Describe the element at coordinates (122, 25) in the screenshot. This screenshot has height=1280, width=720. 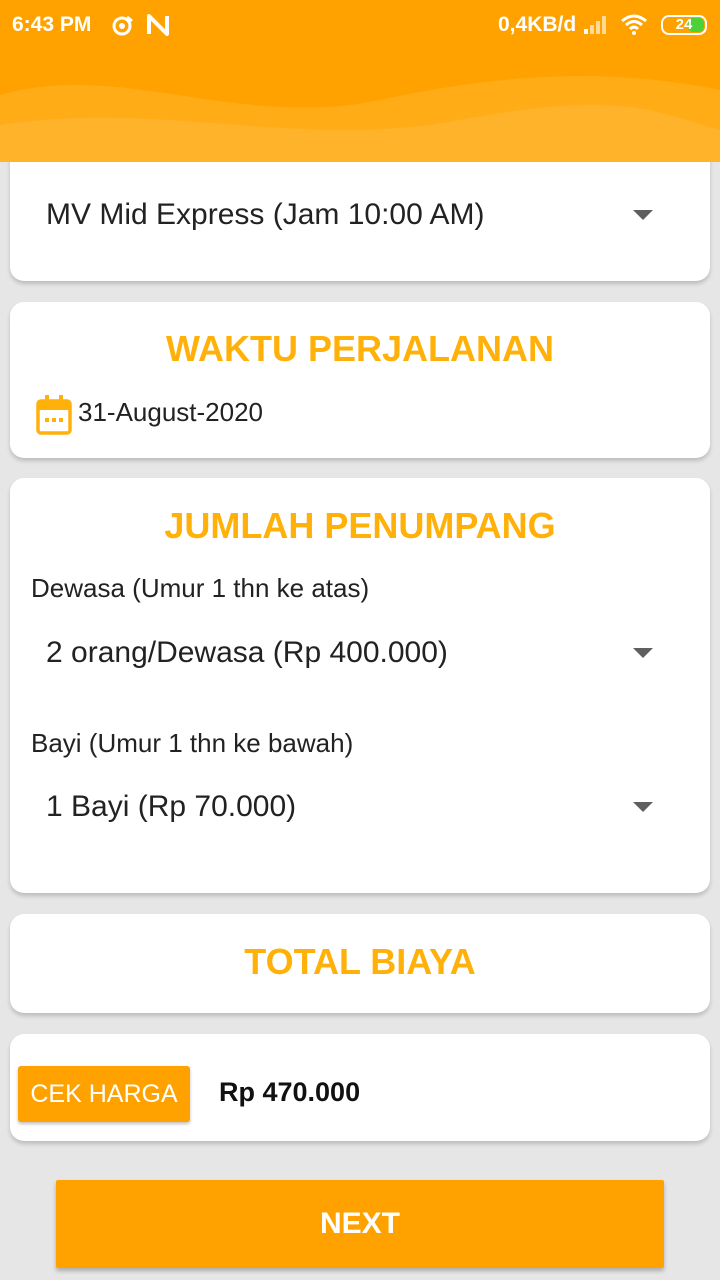
I see `alarm-icon` at that location.